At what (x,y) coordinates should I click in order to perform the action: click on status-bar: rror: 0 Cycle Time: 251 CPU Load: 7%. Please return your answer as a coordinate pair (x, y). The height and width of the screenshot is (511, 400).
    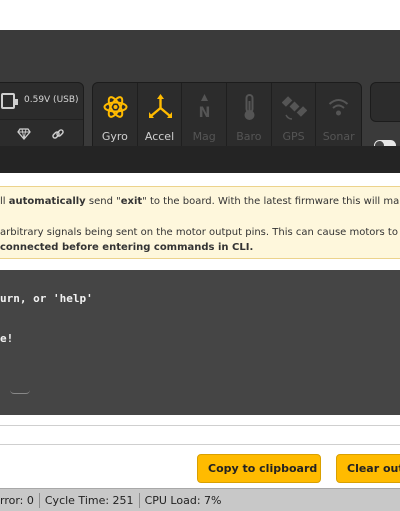
    Looking at the image, I should click on (200, 499).